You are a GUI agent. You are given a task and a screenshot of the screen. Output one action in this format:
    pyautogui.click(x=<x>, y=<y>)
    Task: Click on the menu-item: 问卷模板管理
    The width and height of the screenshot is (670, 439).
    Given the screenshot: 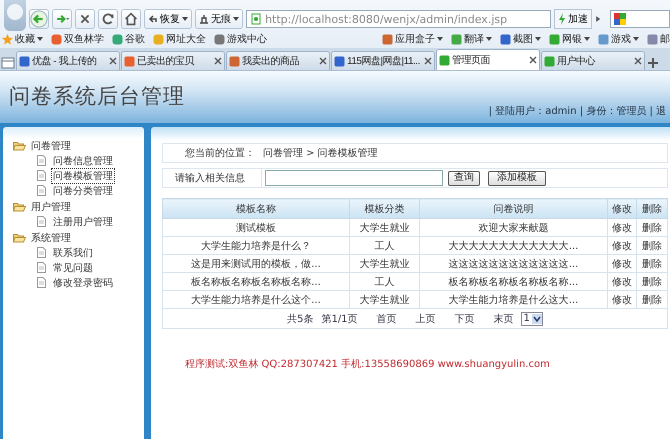 What is the action you would take?
    pyautogui.click(x=83, y=175)
    